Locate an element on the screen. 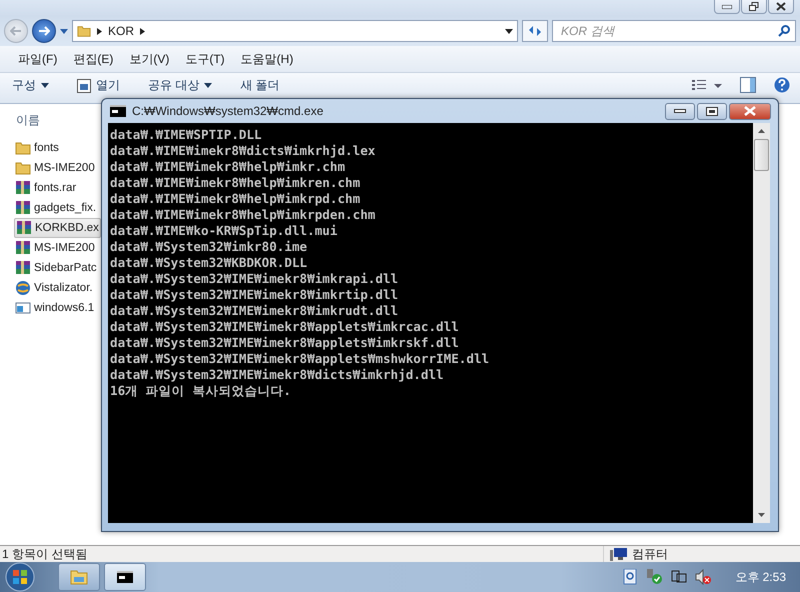 The height and width of the screenshot is (592, 800). file-item: fonts.rar is located at coordinates (46, 188).